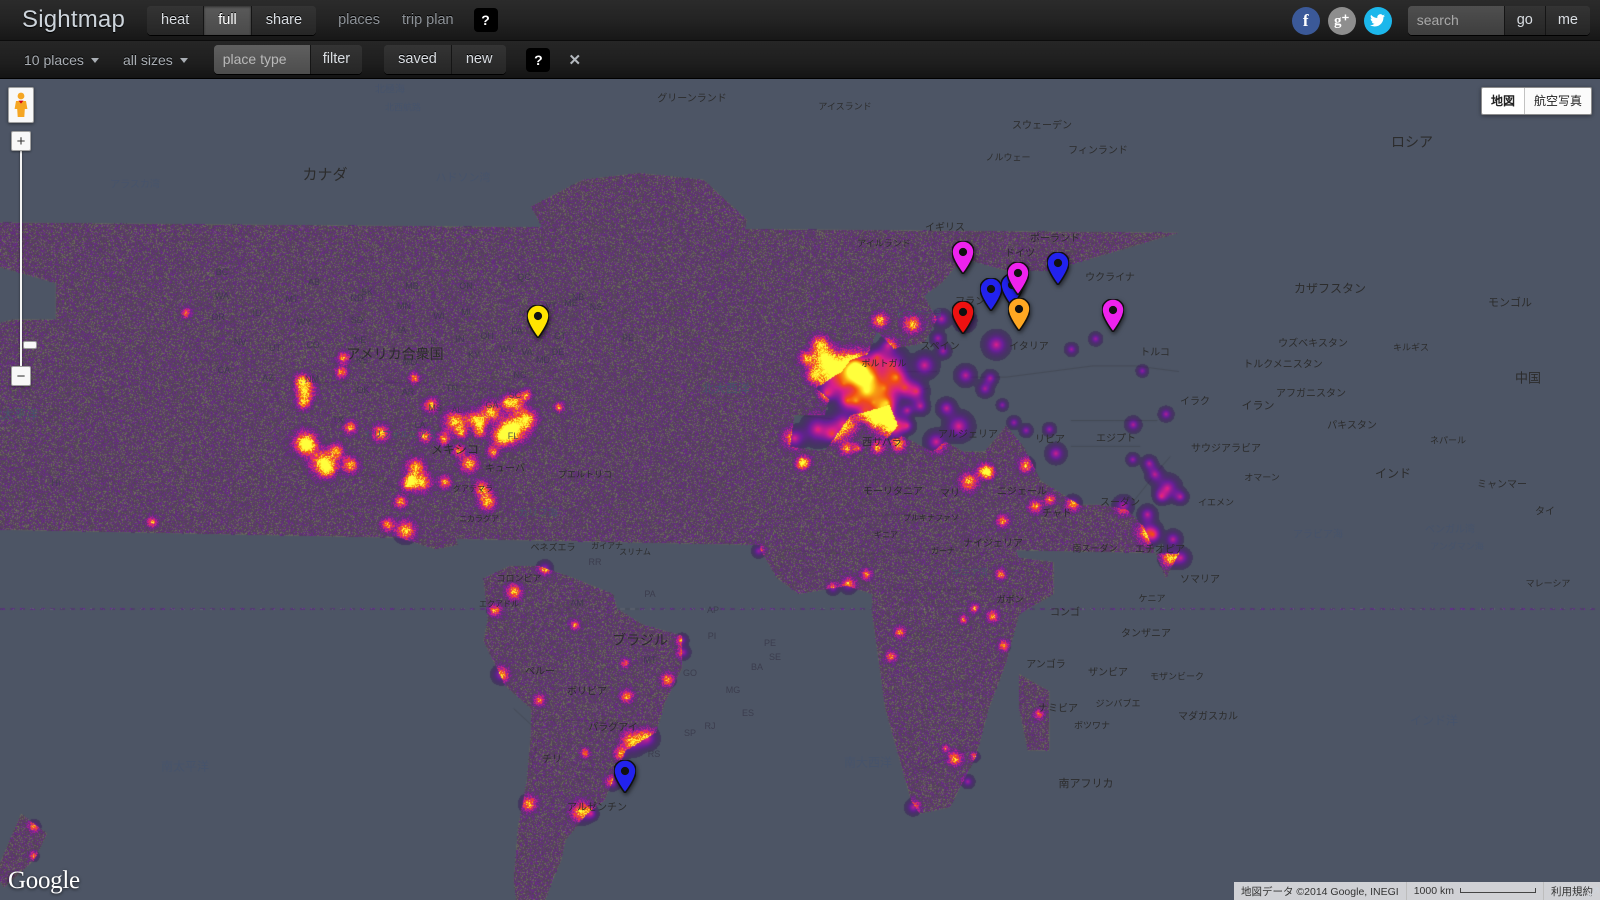  I want to click on place-type-input, so click(261, 59).